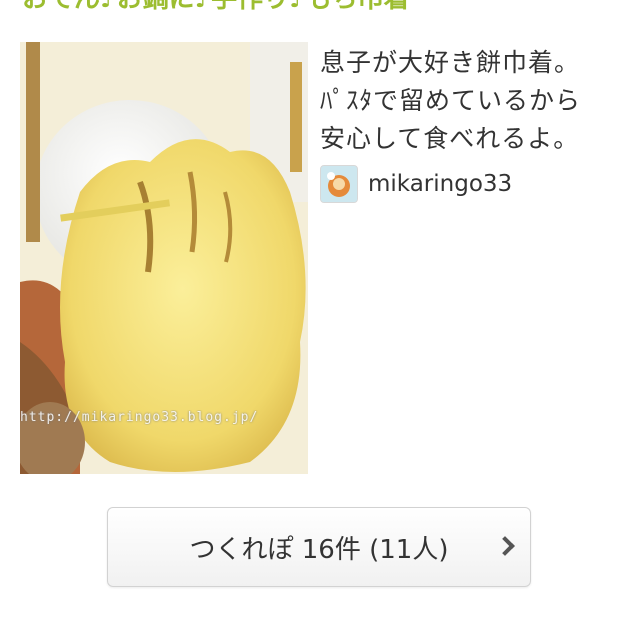 Image resolution: width=640 pixels, height=640 pixels. Describe the element at coordinates (440, 184) in the screenshot. I see `author-name: mikaringo33` at that location.